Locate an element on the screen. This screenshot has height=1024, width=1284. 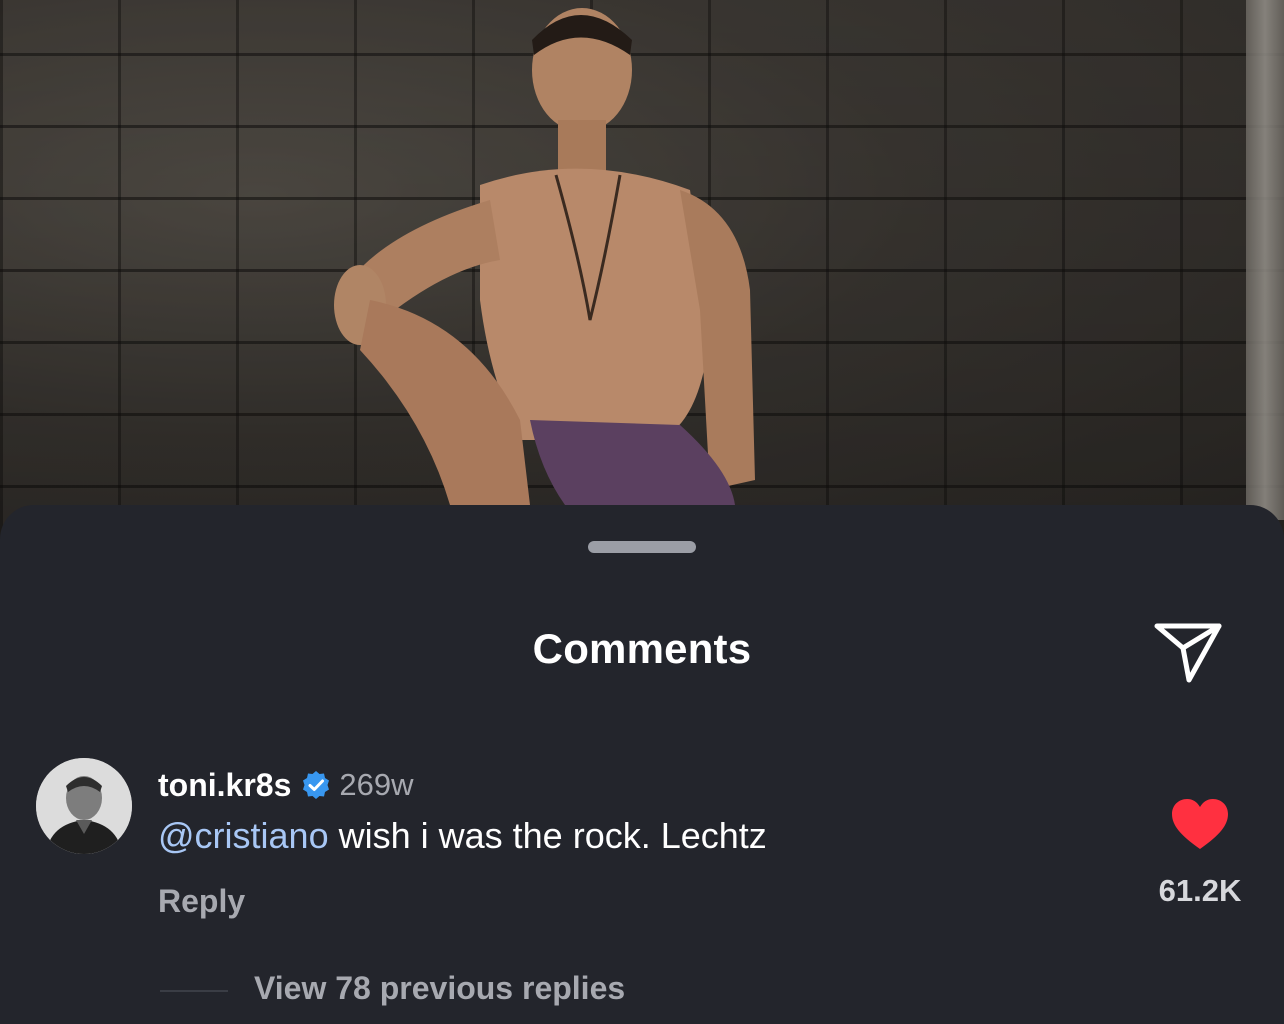
view-previous-replies-button: View 78 previous replies is located at coordinates (439, 988).